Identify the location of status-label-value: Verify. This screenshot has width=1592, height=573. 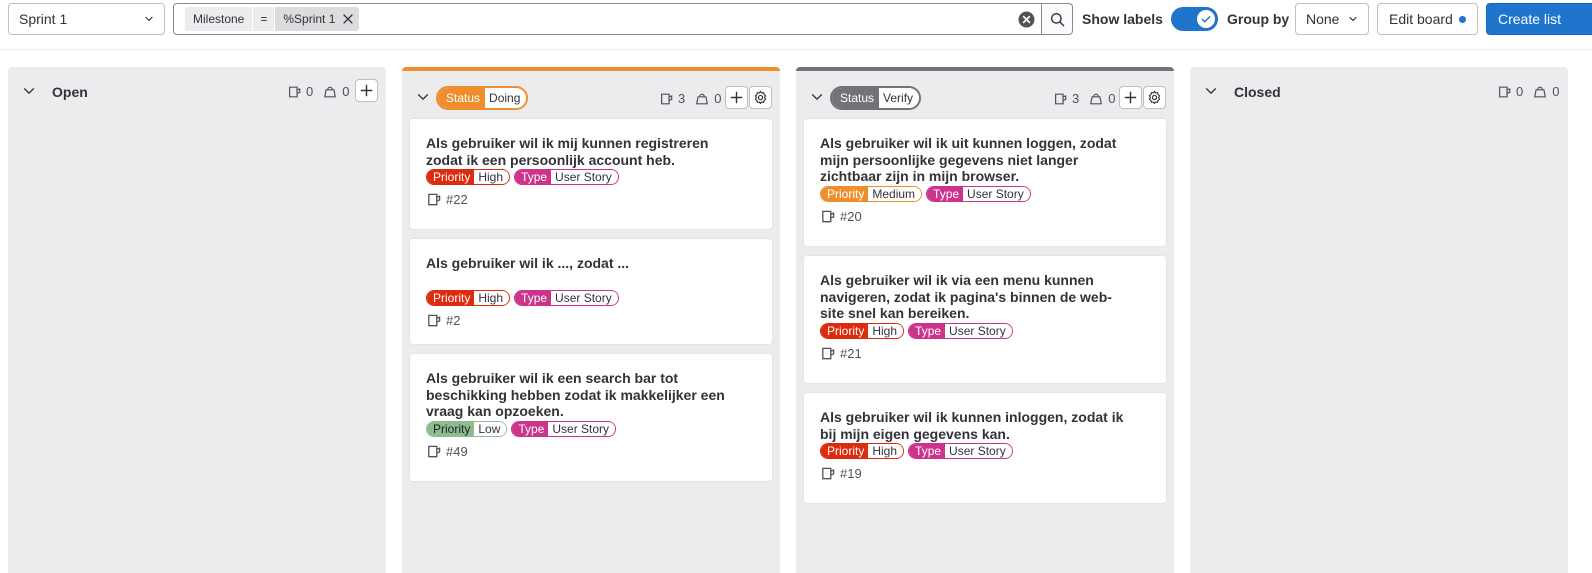
(899, 98).